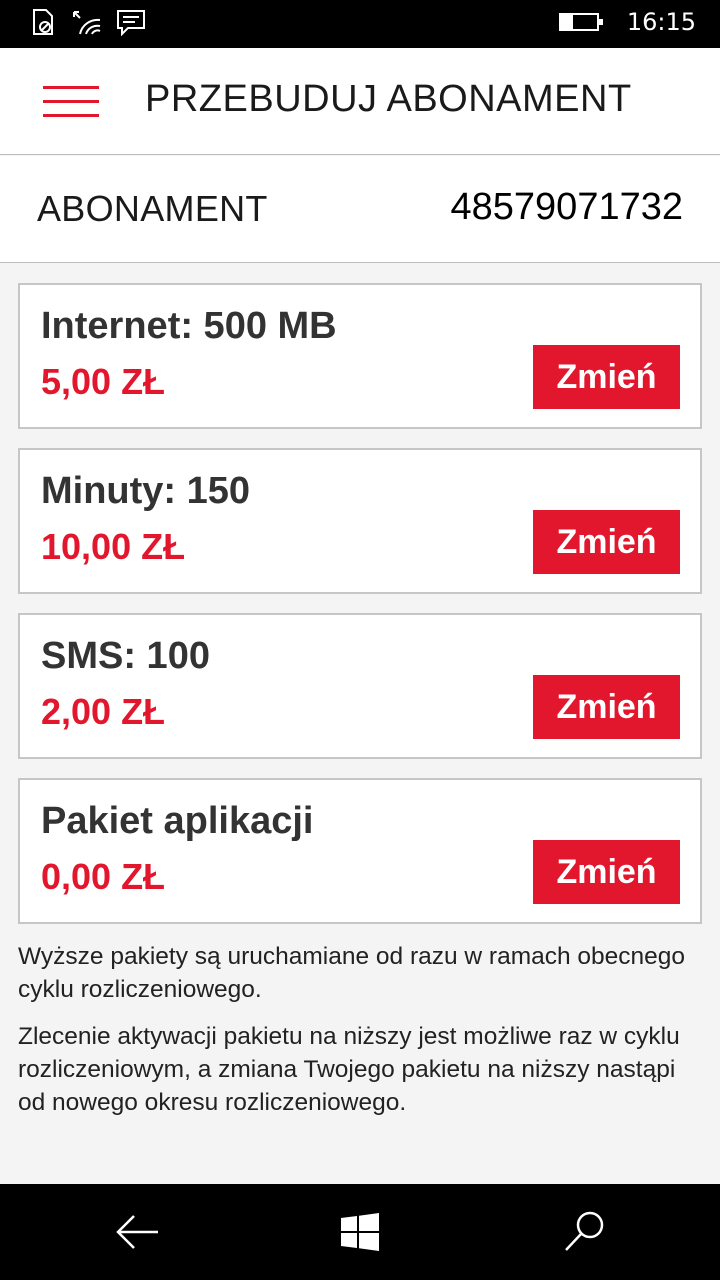 The height and width of the screenshot is (1280, 720). What do you see at coordinates (360, 851) in the screenshot?
I see `package-card-apps: Pakiet aplikacji 0,00 ZŁ Zmień` at bounding box center [360, 851].